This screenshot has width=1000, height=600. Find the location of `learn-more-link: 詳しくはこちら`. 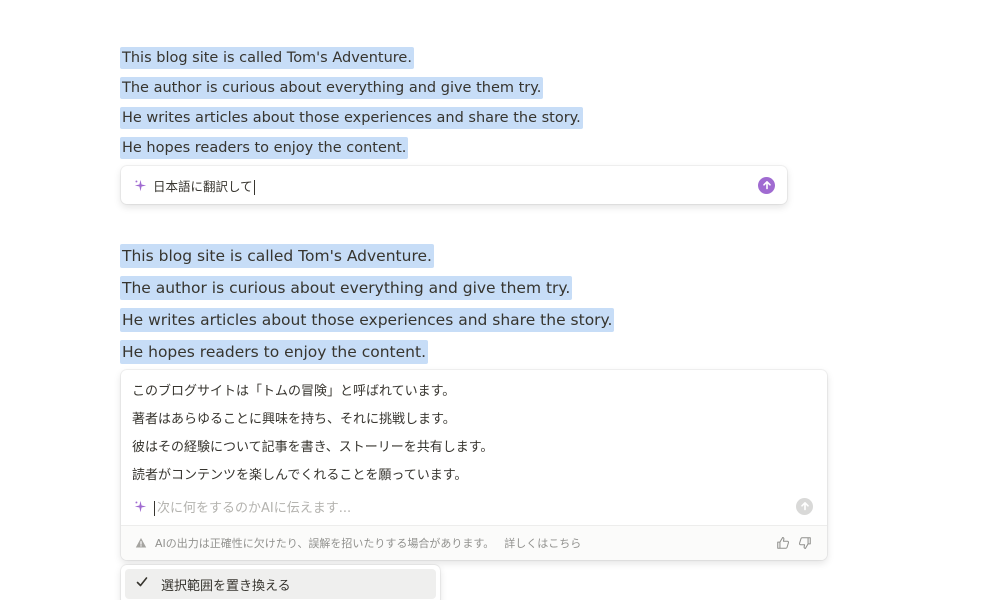

learn-more-link: 詳しくはこちら is located at coordinates (542, 543).